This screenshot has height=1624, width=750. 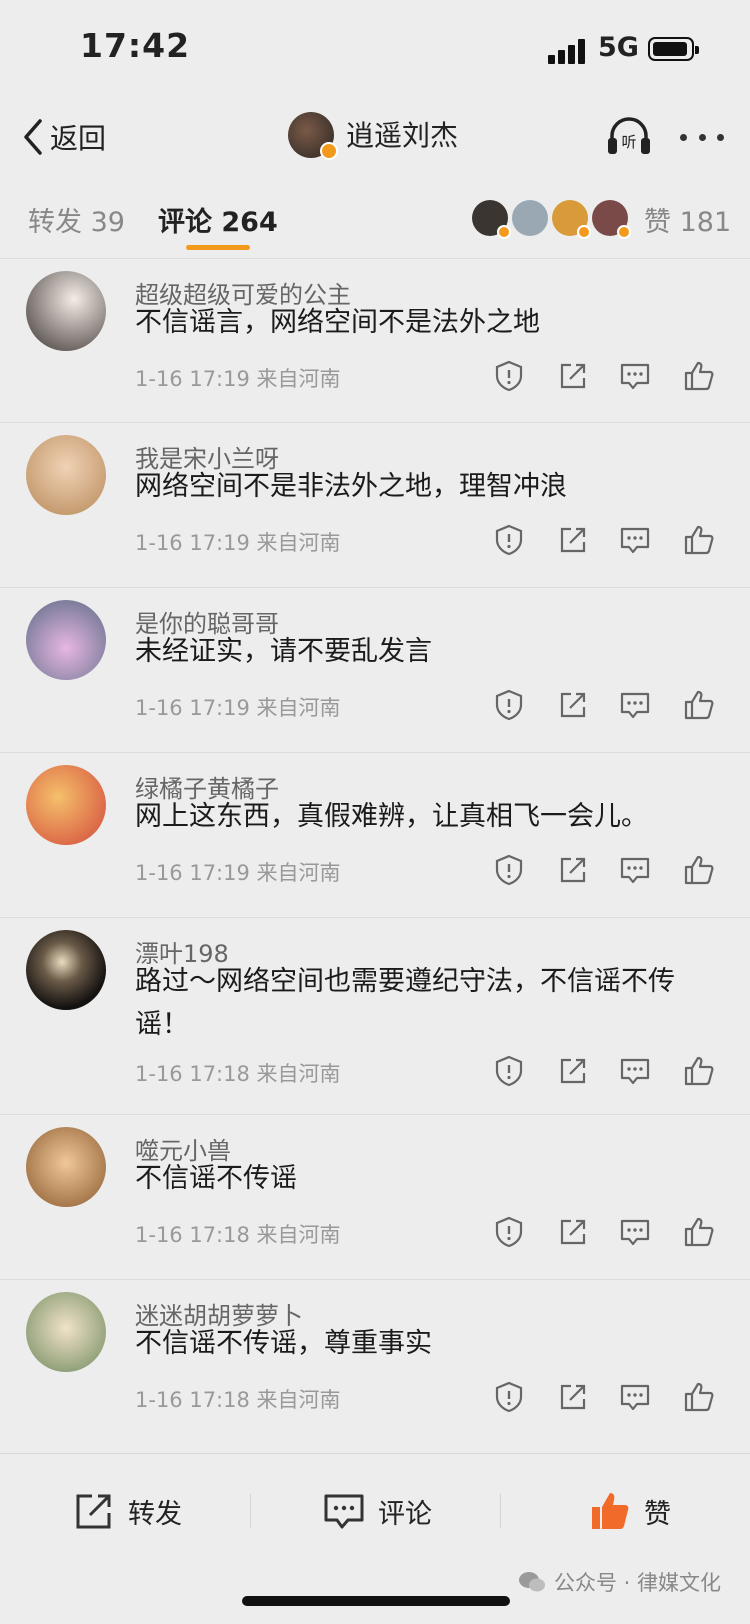 What do you see at coordinates (351, 486) in the screenshot?
I see `comment-text: 网络空间不是非法外之地，理智冲浪` at bounding box center [351, 486].